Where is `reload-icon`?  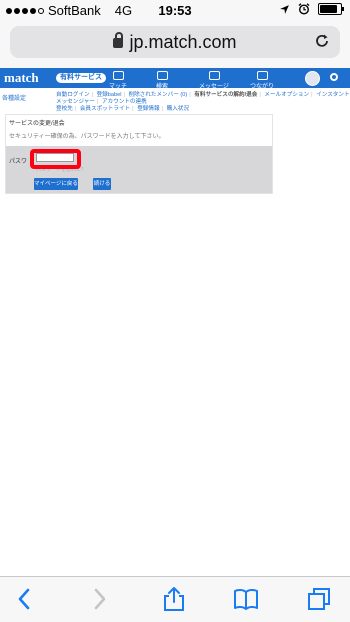
reload-icon is located at coordinates (322, 41).